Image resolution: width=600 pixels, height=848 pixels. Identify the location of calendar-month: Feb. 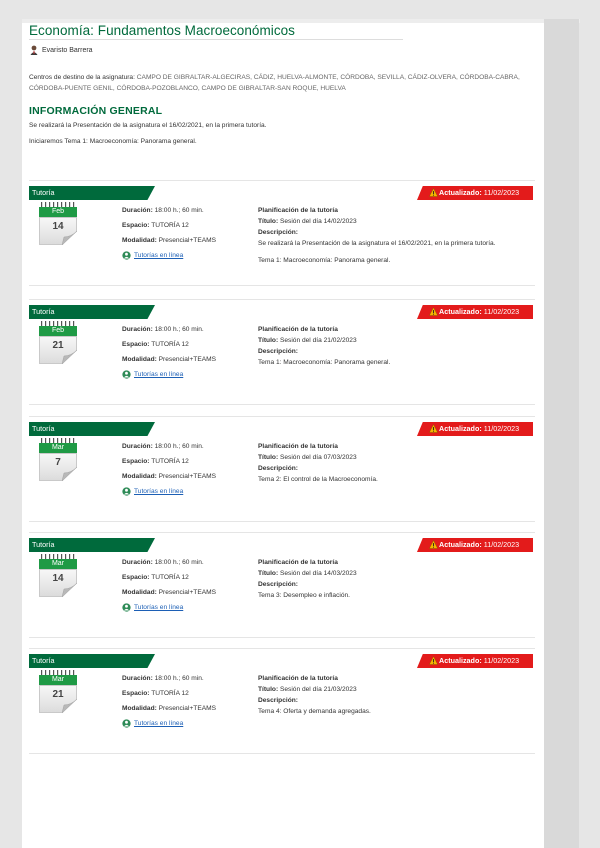
(58, 331).